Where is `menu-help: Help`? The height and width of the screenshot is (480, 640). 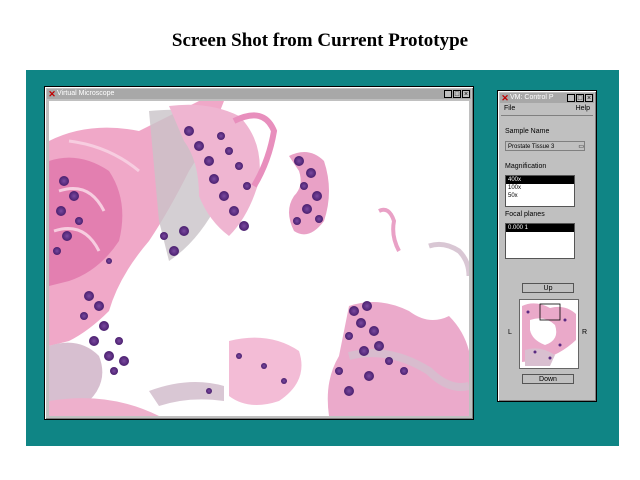 menu-help: Help is located at coordinates (583, 110).